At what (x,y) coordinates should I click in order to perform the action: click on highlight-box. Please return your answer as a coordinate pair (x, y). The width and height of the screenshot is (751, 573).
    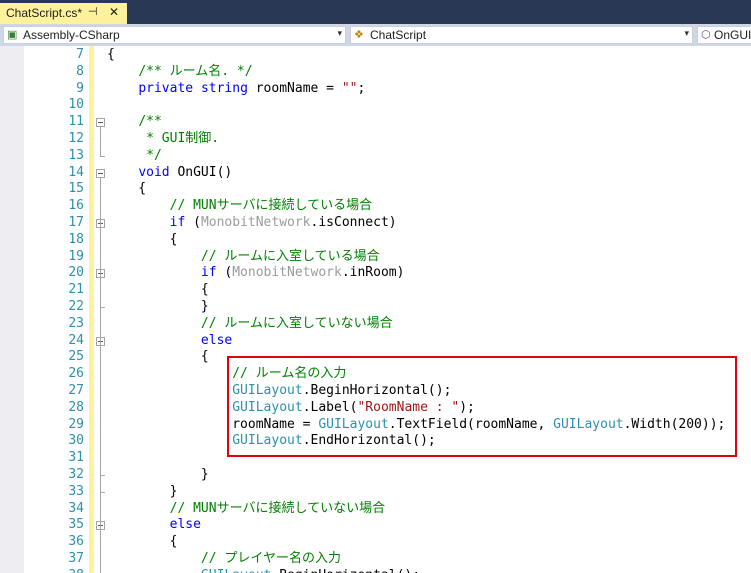
    Looking at the image, I should click on (482, 406).